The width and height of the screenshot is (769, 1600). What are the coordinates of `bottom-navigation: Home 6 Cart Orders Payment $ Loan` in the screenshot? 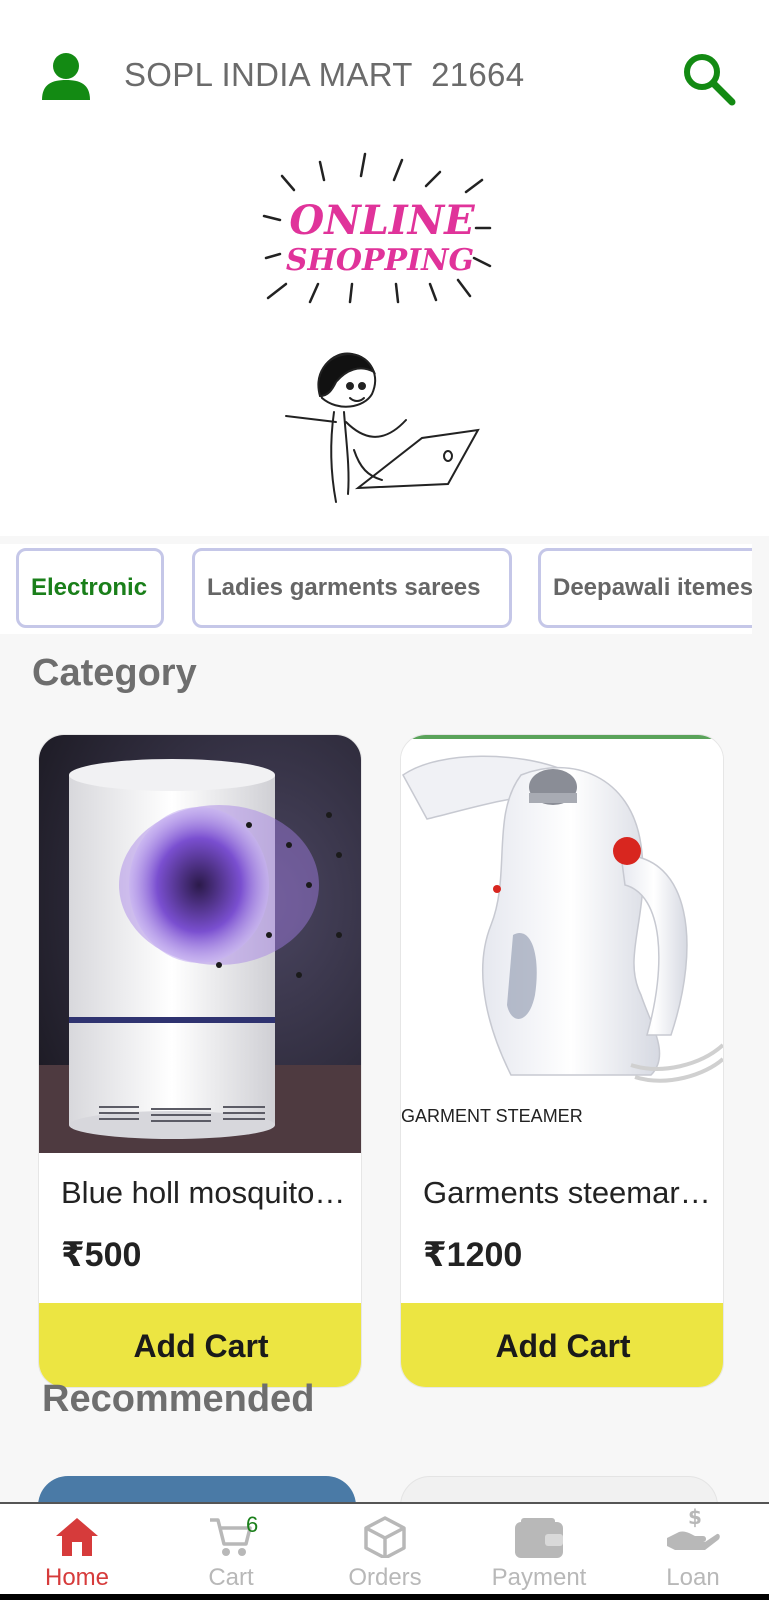 It's located at (384, 1548).